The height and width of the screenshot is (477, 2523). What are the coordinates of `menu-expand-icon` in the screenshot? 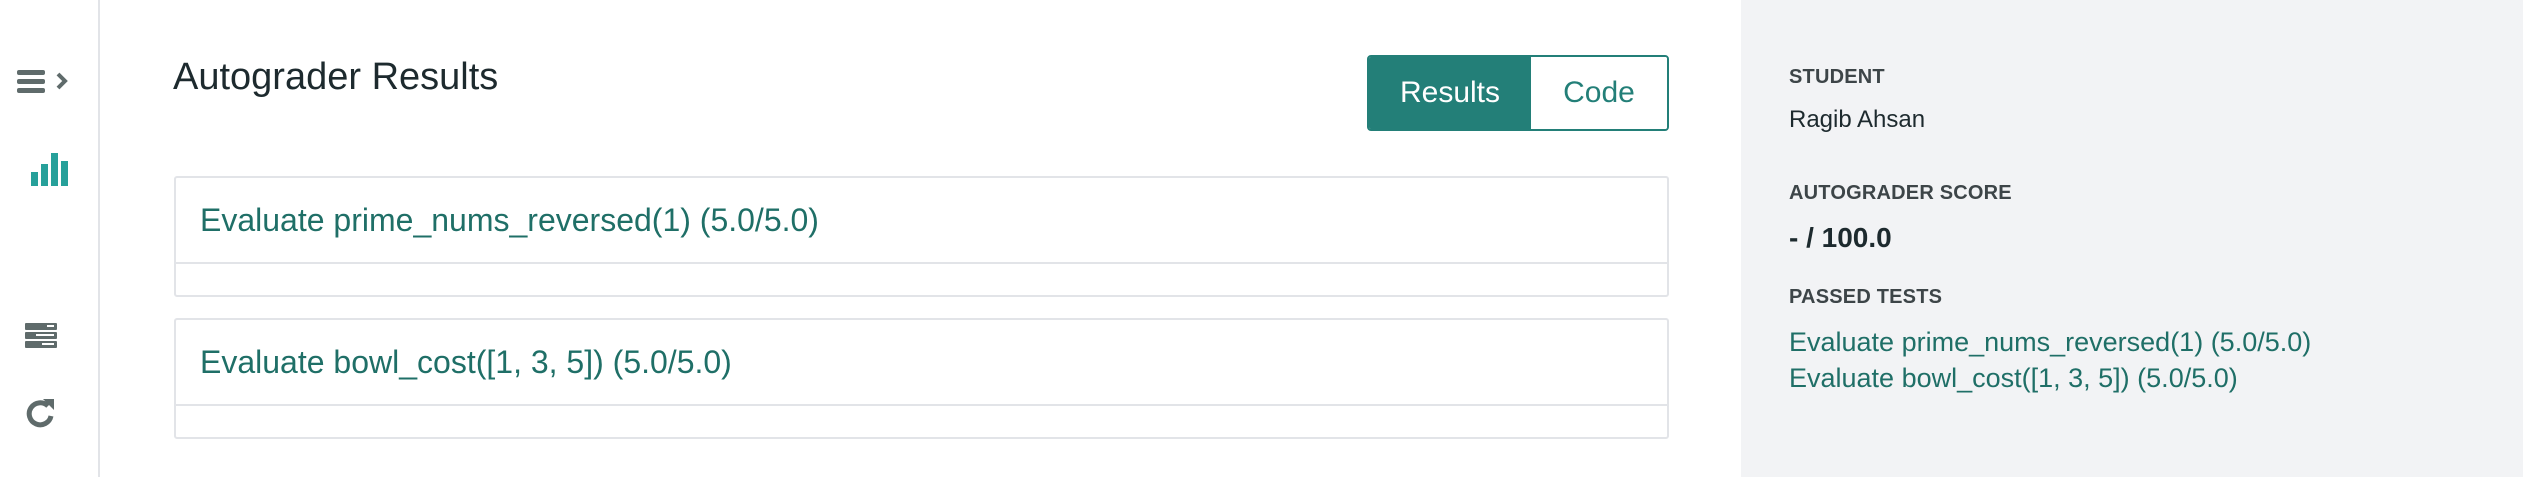 It's located at (43, 82).